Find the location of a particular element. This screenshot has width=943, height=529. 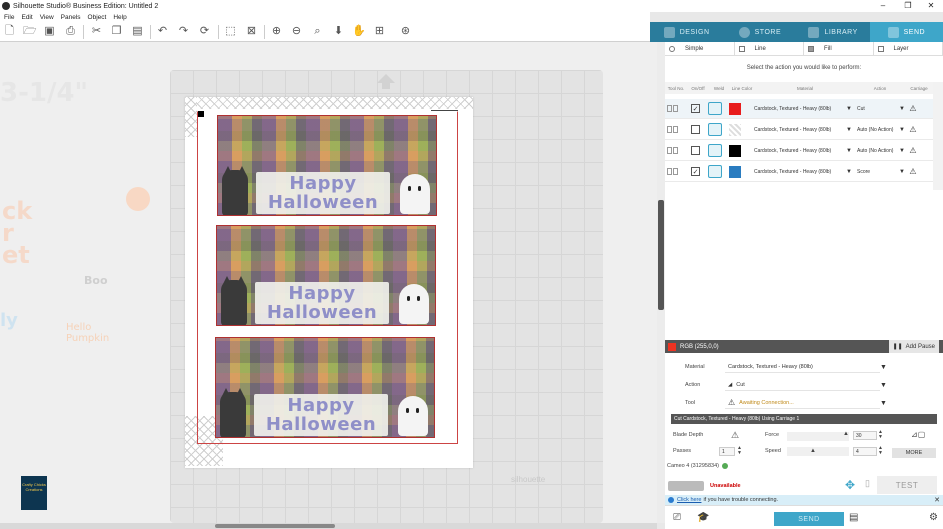

new-file-icon: 🗋 is located at coordinates (9, 31).